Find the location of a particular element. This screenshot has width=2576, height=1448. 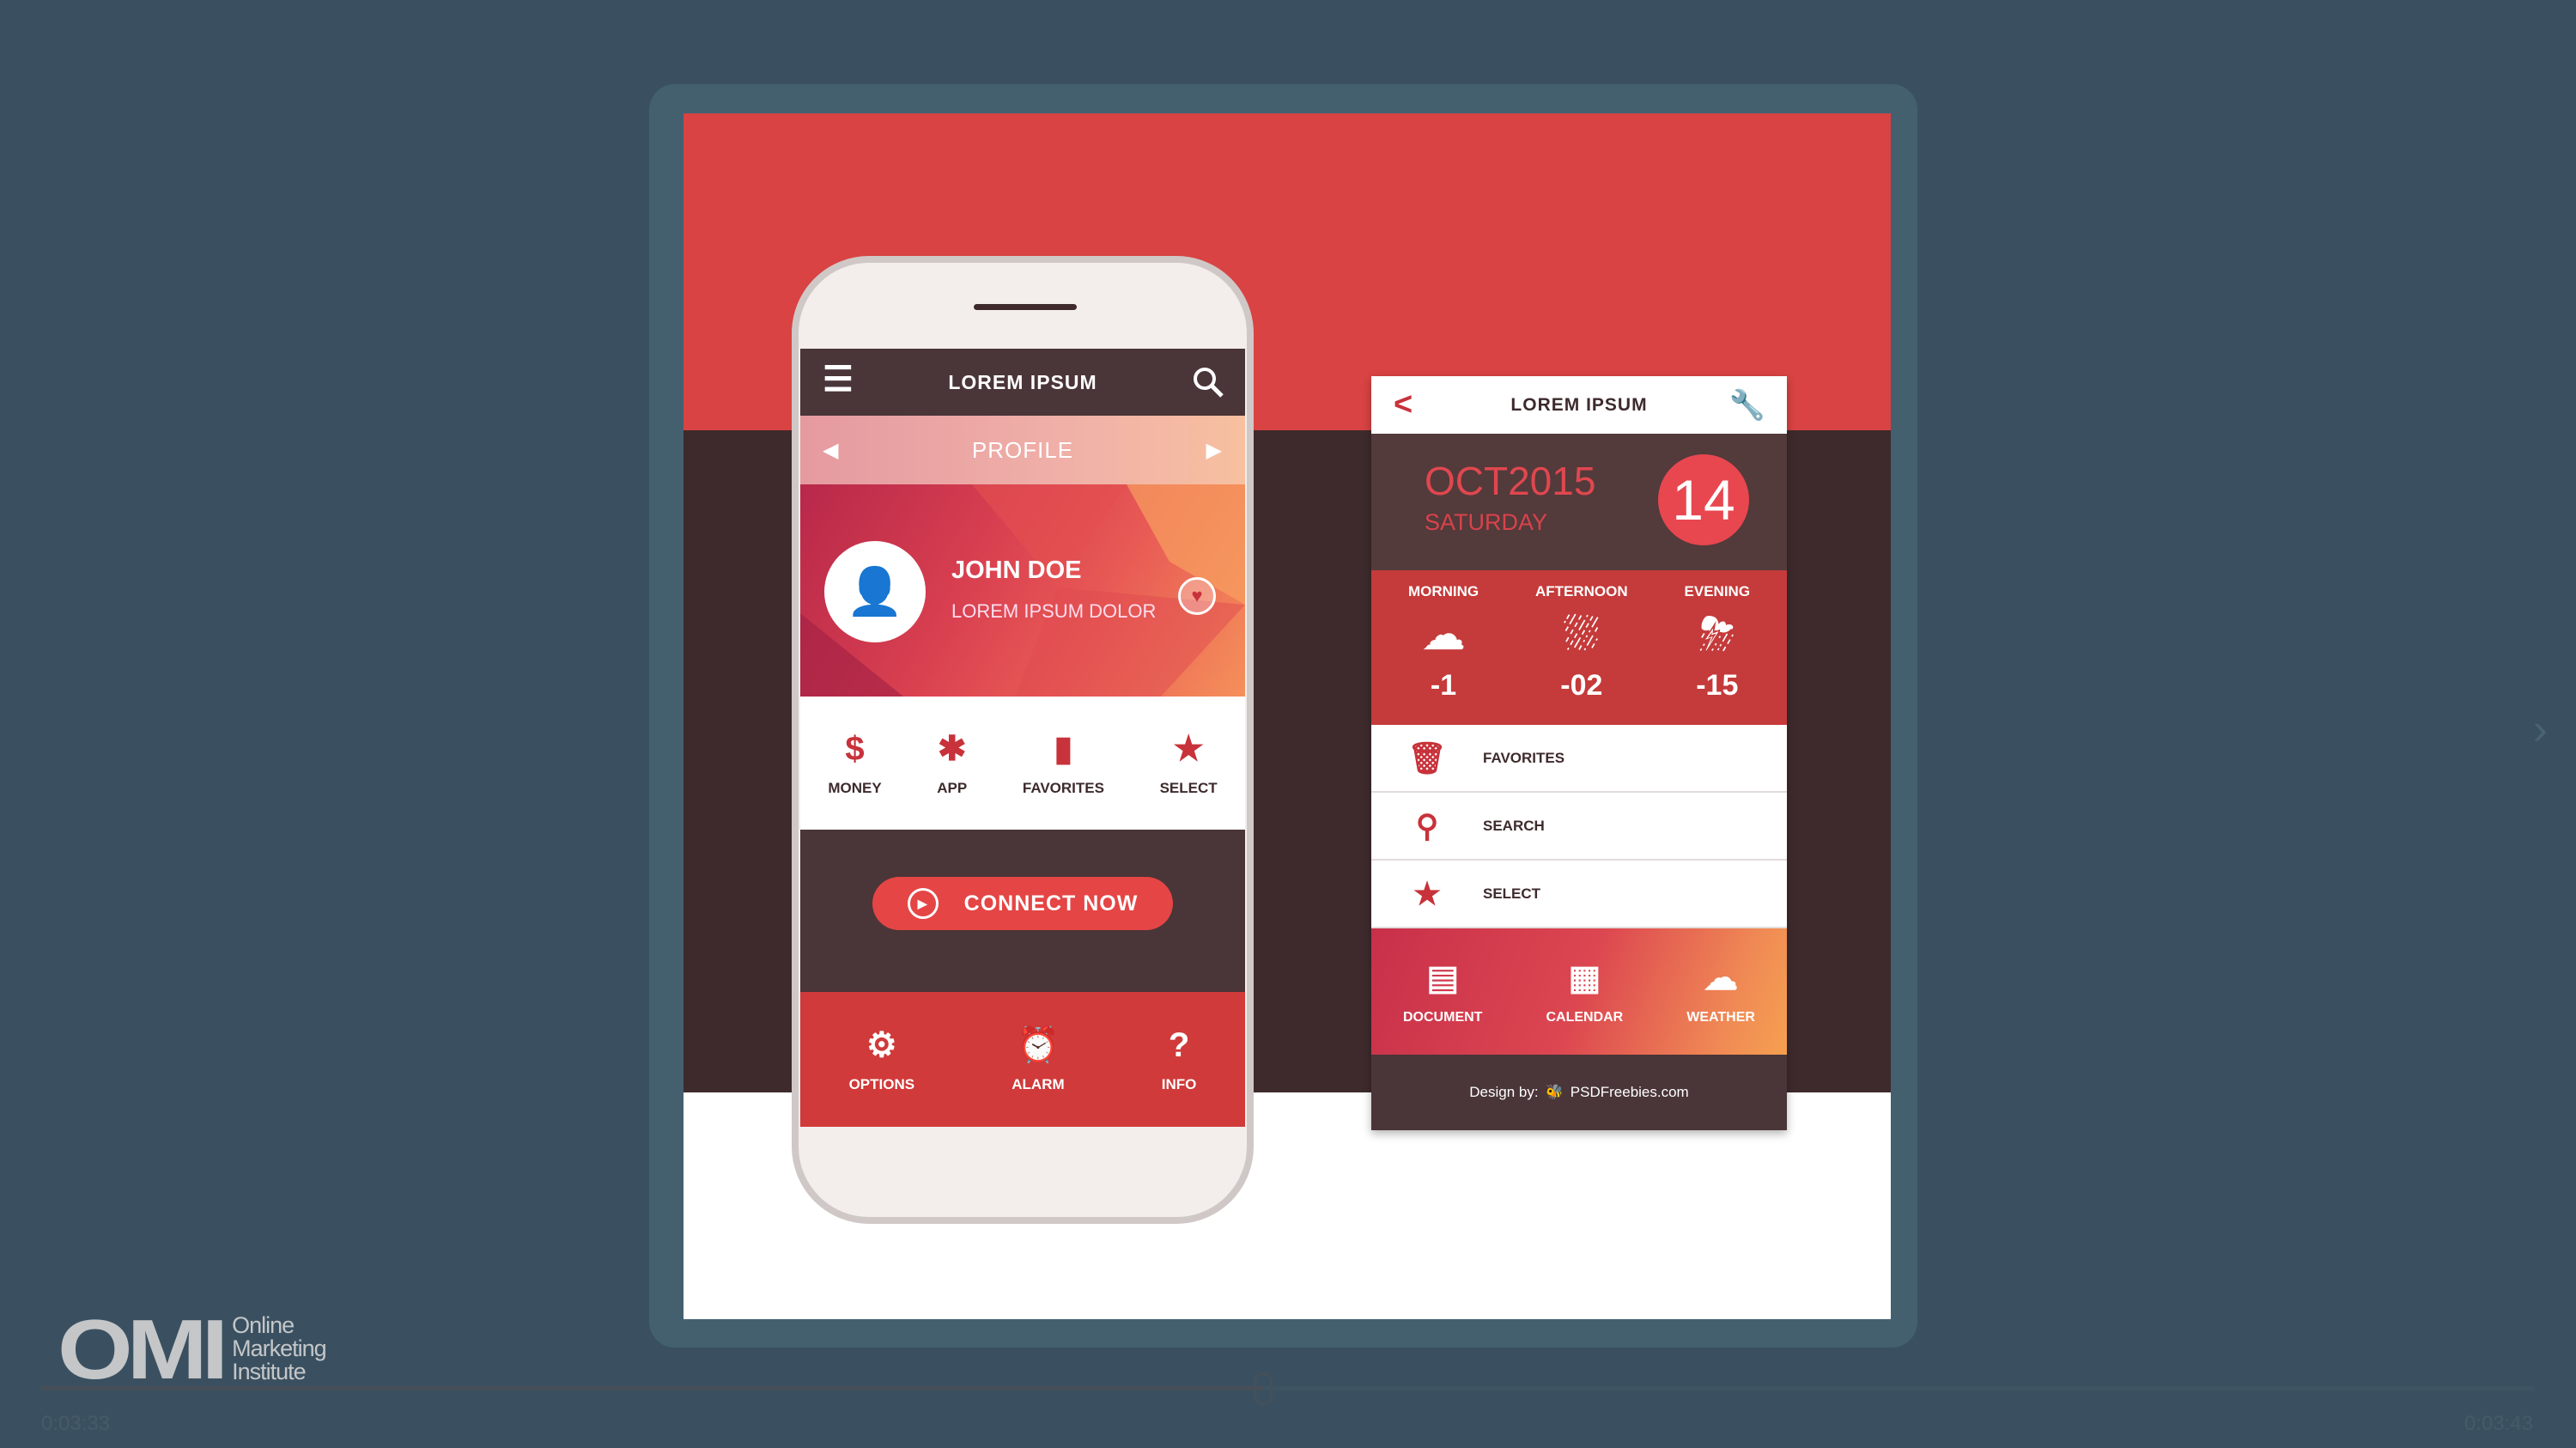

phone-title: LOREM IPSUM is located at coordinates (1023, 381).